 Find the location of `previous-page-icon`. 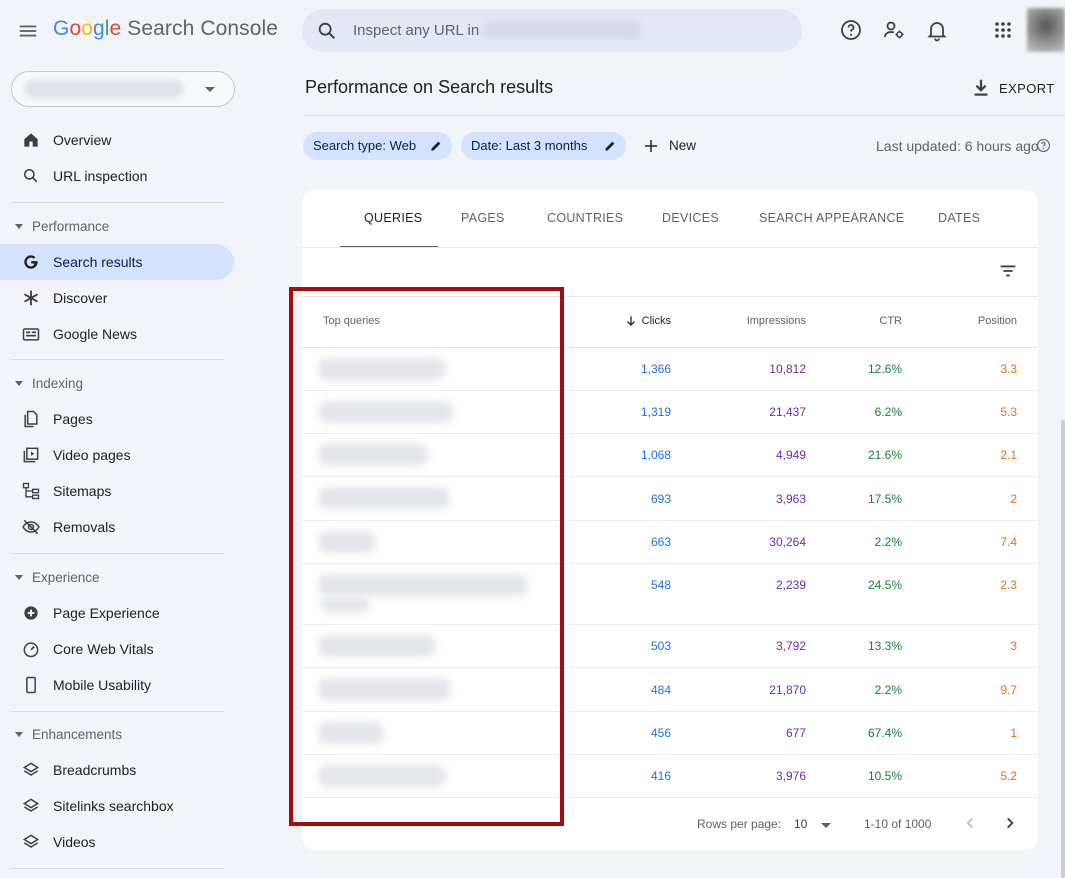

previous-page-icon is located at coordinates (970, 823).